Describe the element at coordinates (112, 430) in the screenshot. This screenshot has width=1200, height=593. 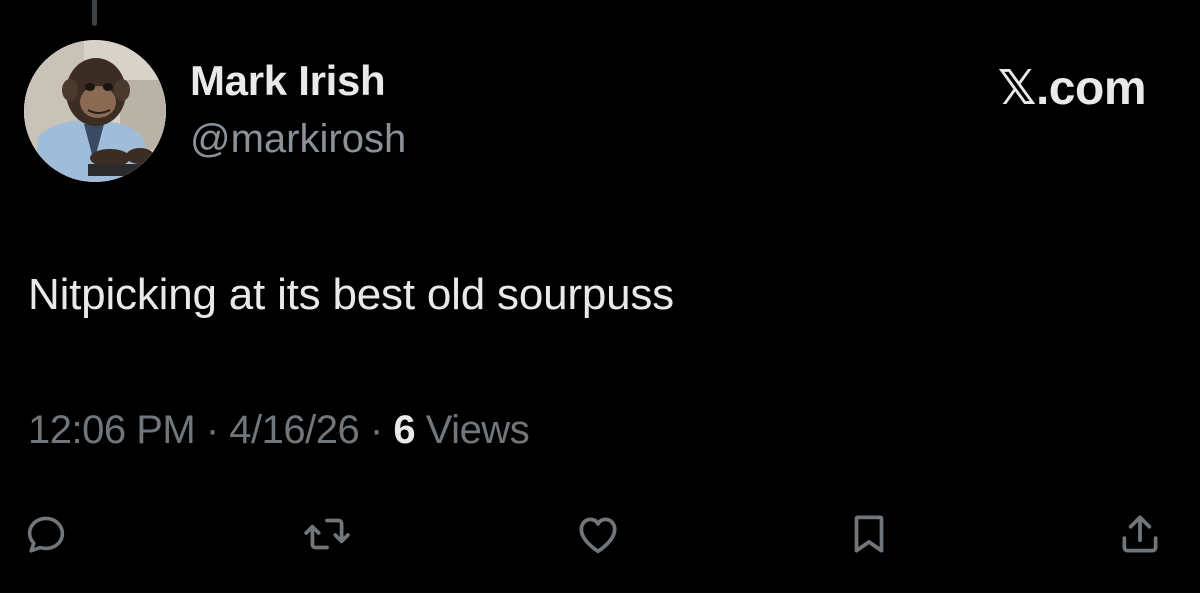
I see `tweet-time: 12:06 PM` at that location.